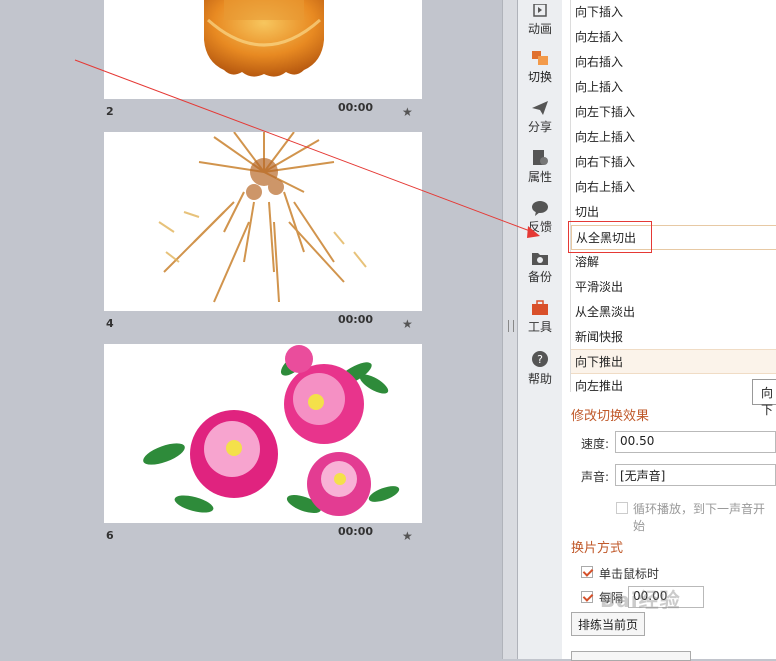  What do you see at coordinates (608, 624) in the screenshot?
I see `rehearse-current-button: 排练当前页` at bounding box center [608, 624].